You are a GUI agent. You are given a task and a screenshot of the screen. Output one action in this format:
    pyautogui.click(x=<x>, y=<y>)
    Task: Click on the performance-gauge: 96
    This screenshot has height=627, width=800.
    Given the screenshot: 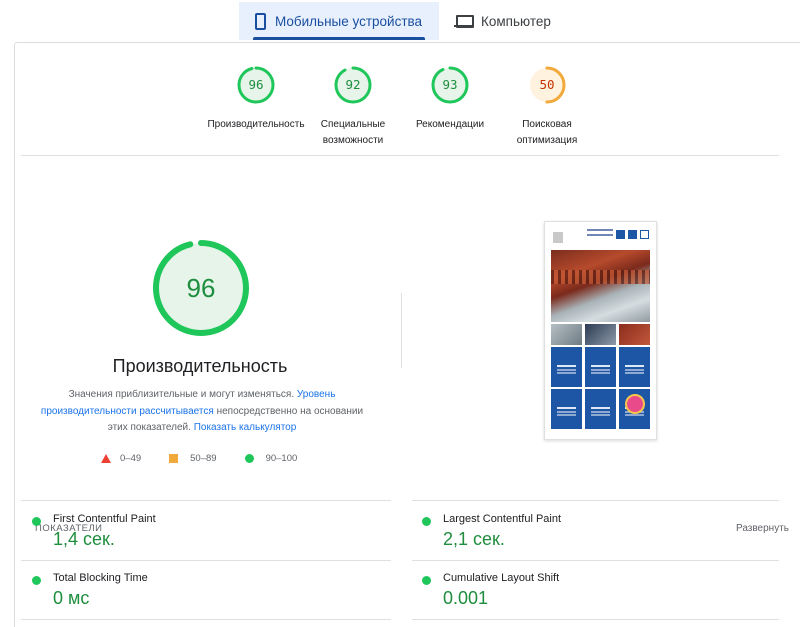 What is the action you would take?
    pyautogui.click(x=201, y=288)
    